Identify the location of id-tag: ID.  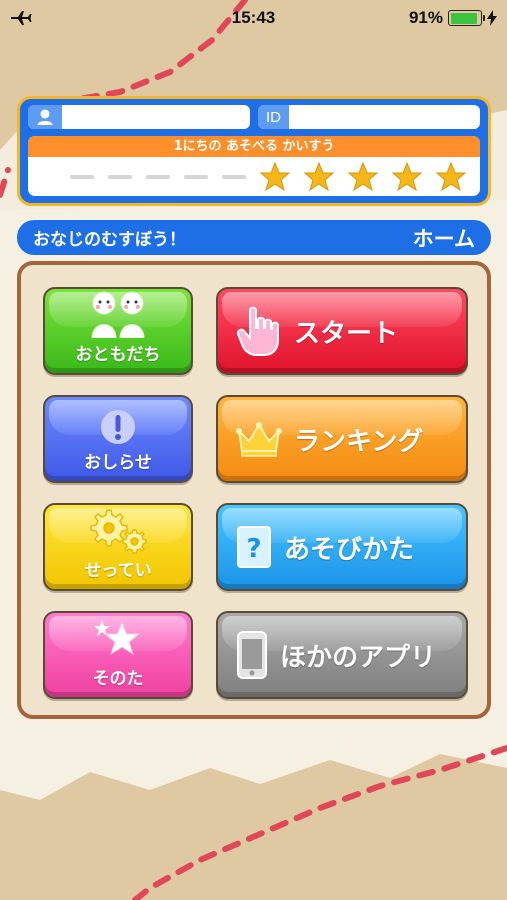
(273, 117).